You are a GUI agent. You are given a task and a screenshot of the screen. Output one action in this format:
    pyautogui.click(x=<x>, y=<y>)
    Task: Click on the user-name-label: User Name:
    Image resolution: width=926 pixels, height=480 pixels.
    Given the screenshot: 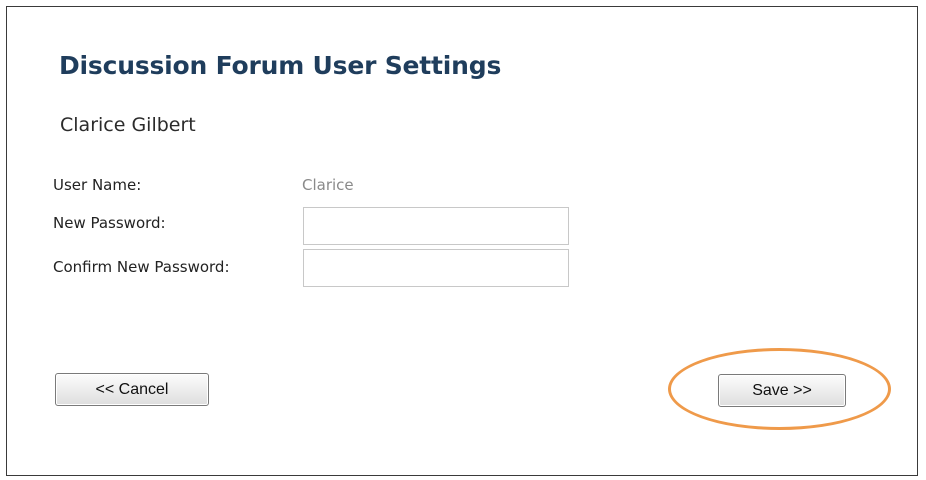 What is the action you would take?
    pyautogui.click(x=97, y=185)
    